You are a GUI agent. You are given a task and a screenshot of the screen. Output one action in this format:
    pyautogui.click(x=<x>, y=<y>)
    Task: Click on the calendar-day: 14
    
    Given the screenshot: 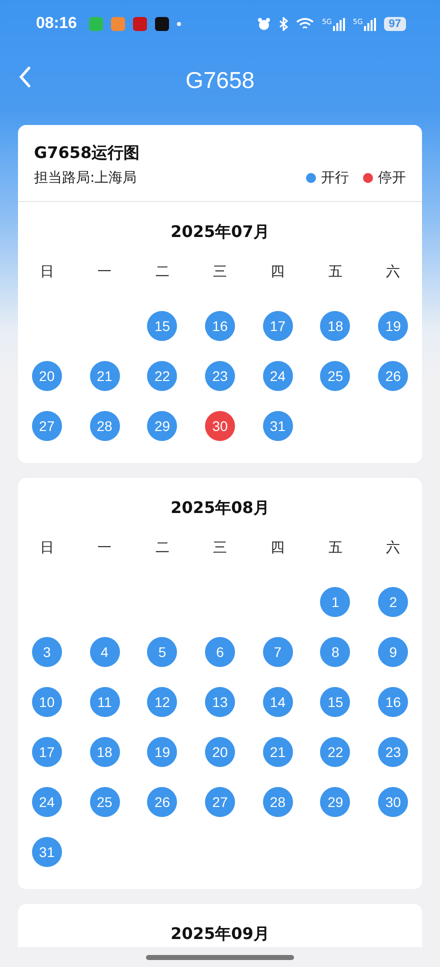 What is the action you would take?
    pyautogui.click(x=277, y=702)
    